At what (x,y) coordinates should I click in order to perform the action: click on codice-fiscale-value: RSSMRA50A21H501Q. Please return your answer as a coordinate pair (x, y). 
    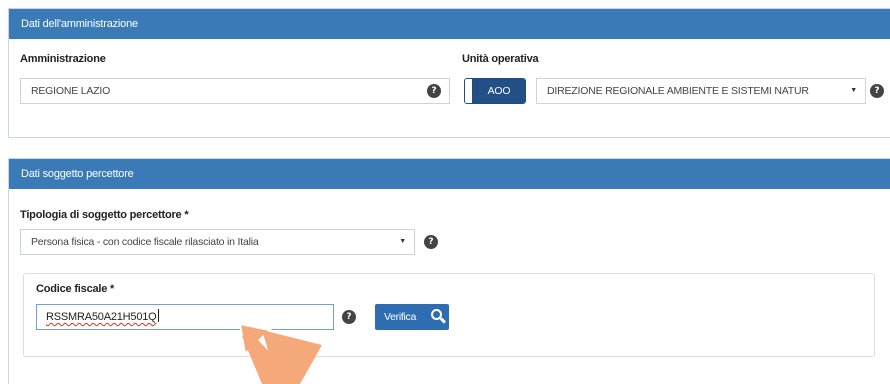
    Looking at the image, I should click on (101, 317).